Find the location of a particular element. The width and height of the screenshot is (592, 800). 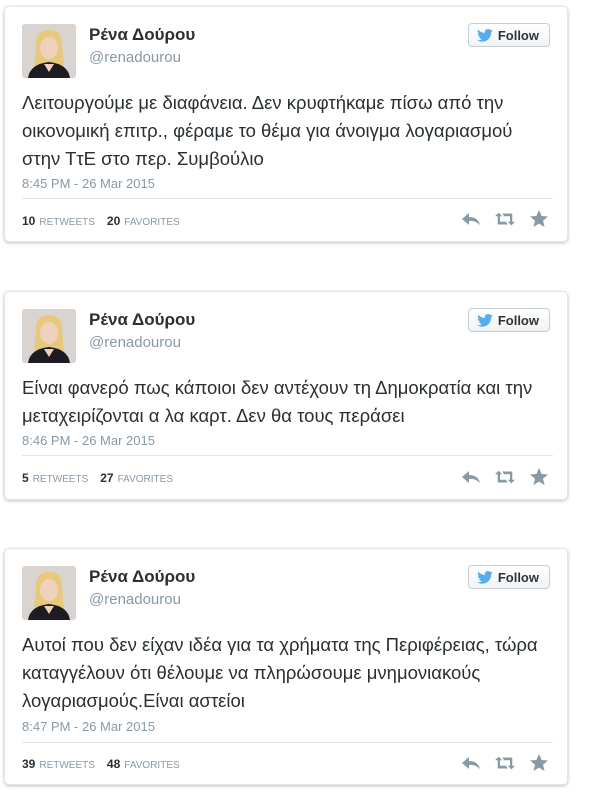

tweet-stats: 5 RETWEETS 27 FAVORITES is located at coordinates (101, 478).